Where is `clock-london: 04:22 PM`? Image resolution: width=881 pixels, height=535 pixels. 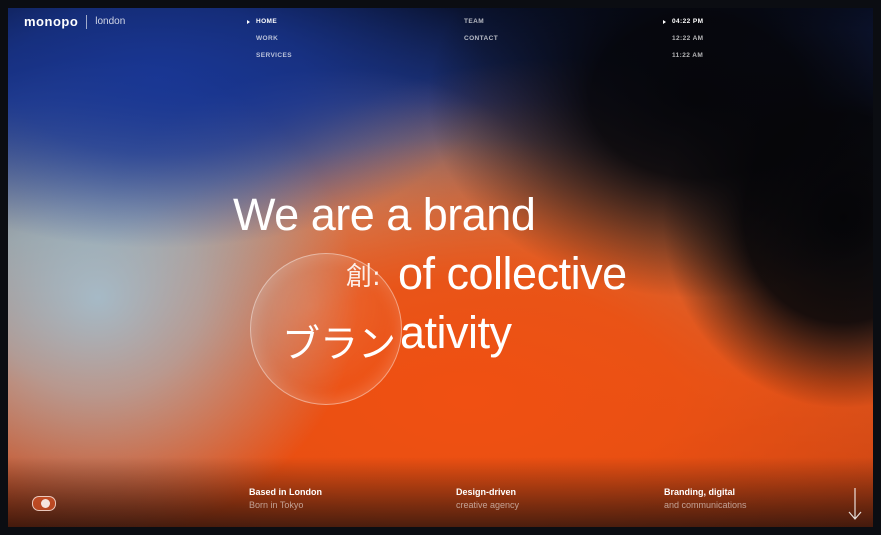 clock-london: 04:22 PM is located at coordinates (688, 21).